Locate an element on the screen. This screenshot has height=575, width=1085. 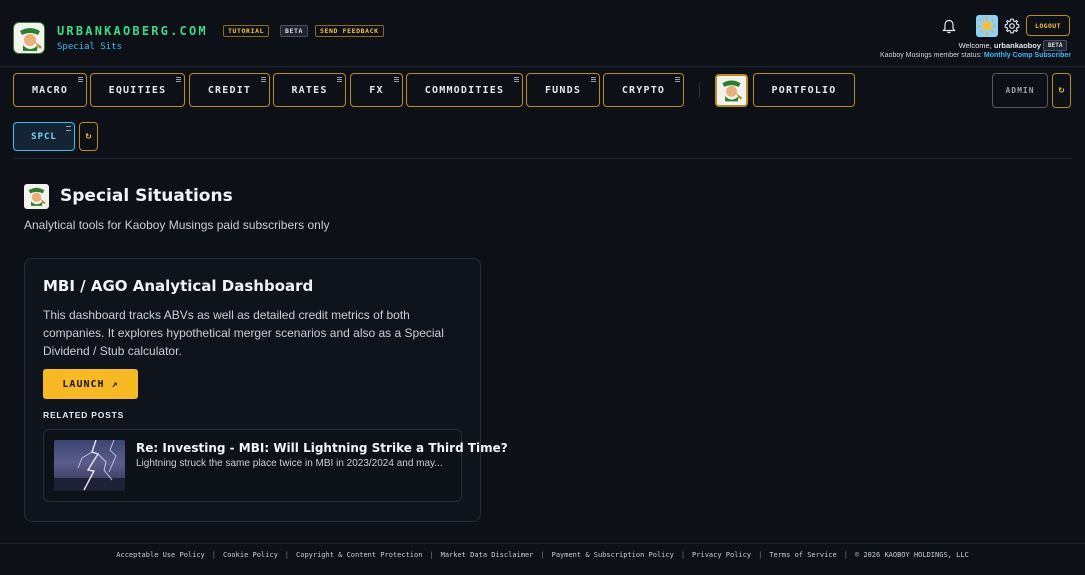
nav-divider is located at coordinates (699, 90).